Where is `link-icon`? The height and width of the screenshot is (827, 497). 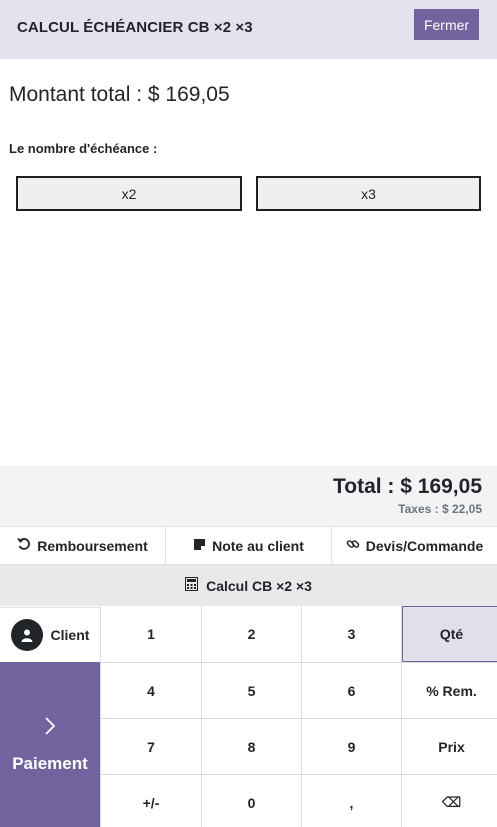 link-icon is located at coordinates (353, 545).